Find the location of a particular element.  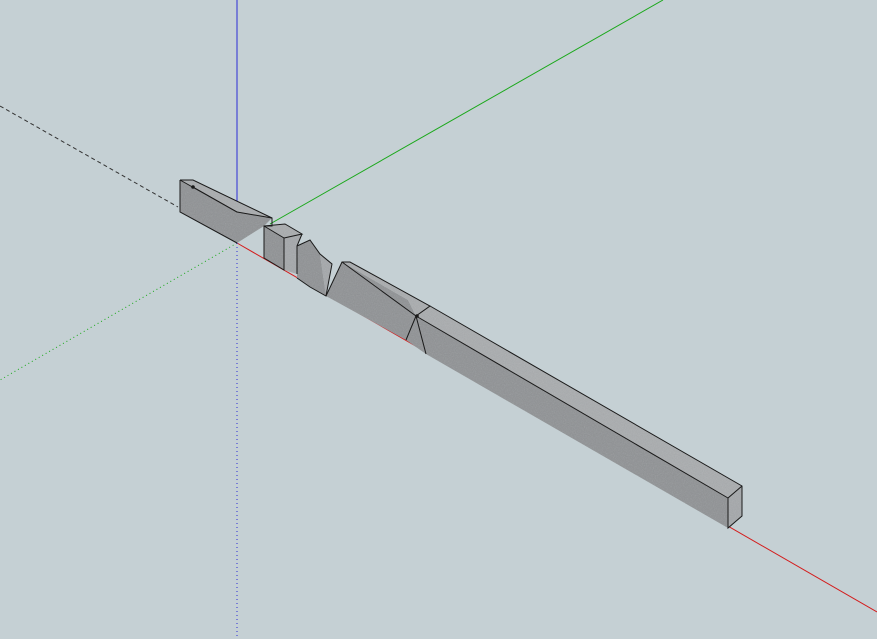

segment-5-front-face is located at coordinates (572, 422).